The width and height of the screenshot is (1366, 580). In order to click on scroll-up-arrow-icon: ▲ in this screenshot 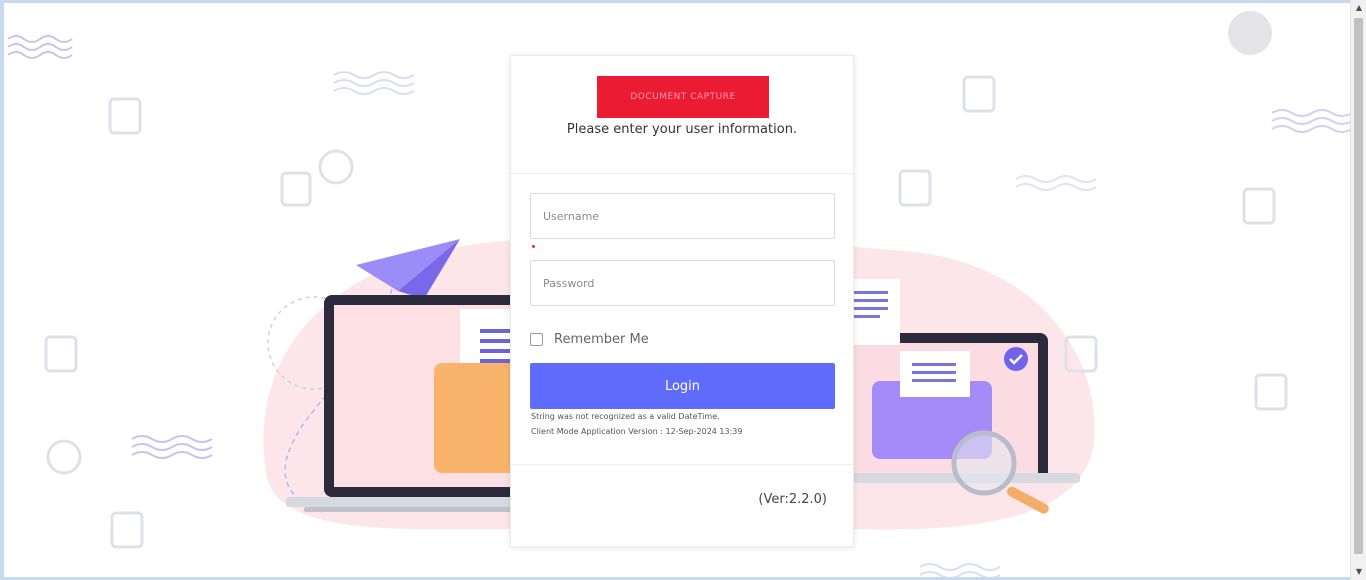, I will do `click(1358, 8)`.